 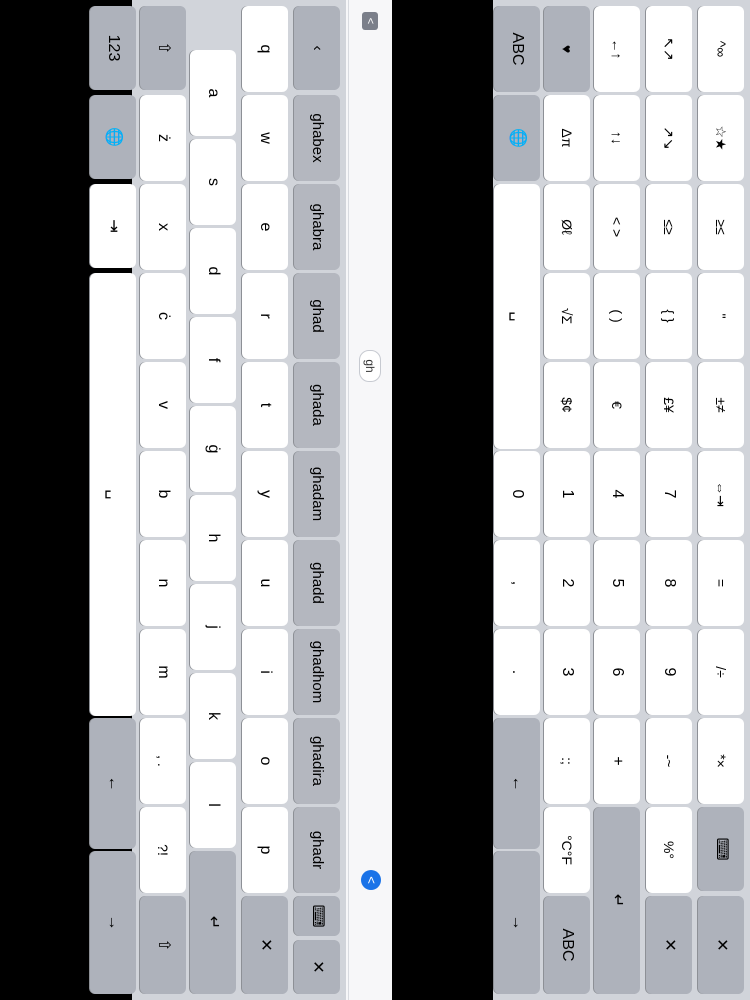 What do you see at coordinates (567, 672) in the screenshot?
I see `key-3: 3` at bounding box center [567, 672].